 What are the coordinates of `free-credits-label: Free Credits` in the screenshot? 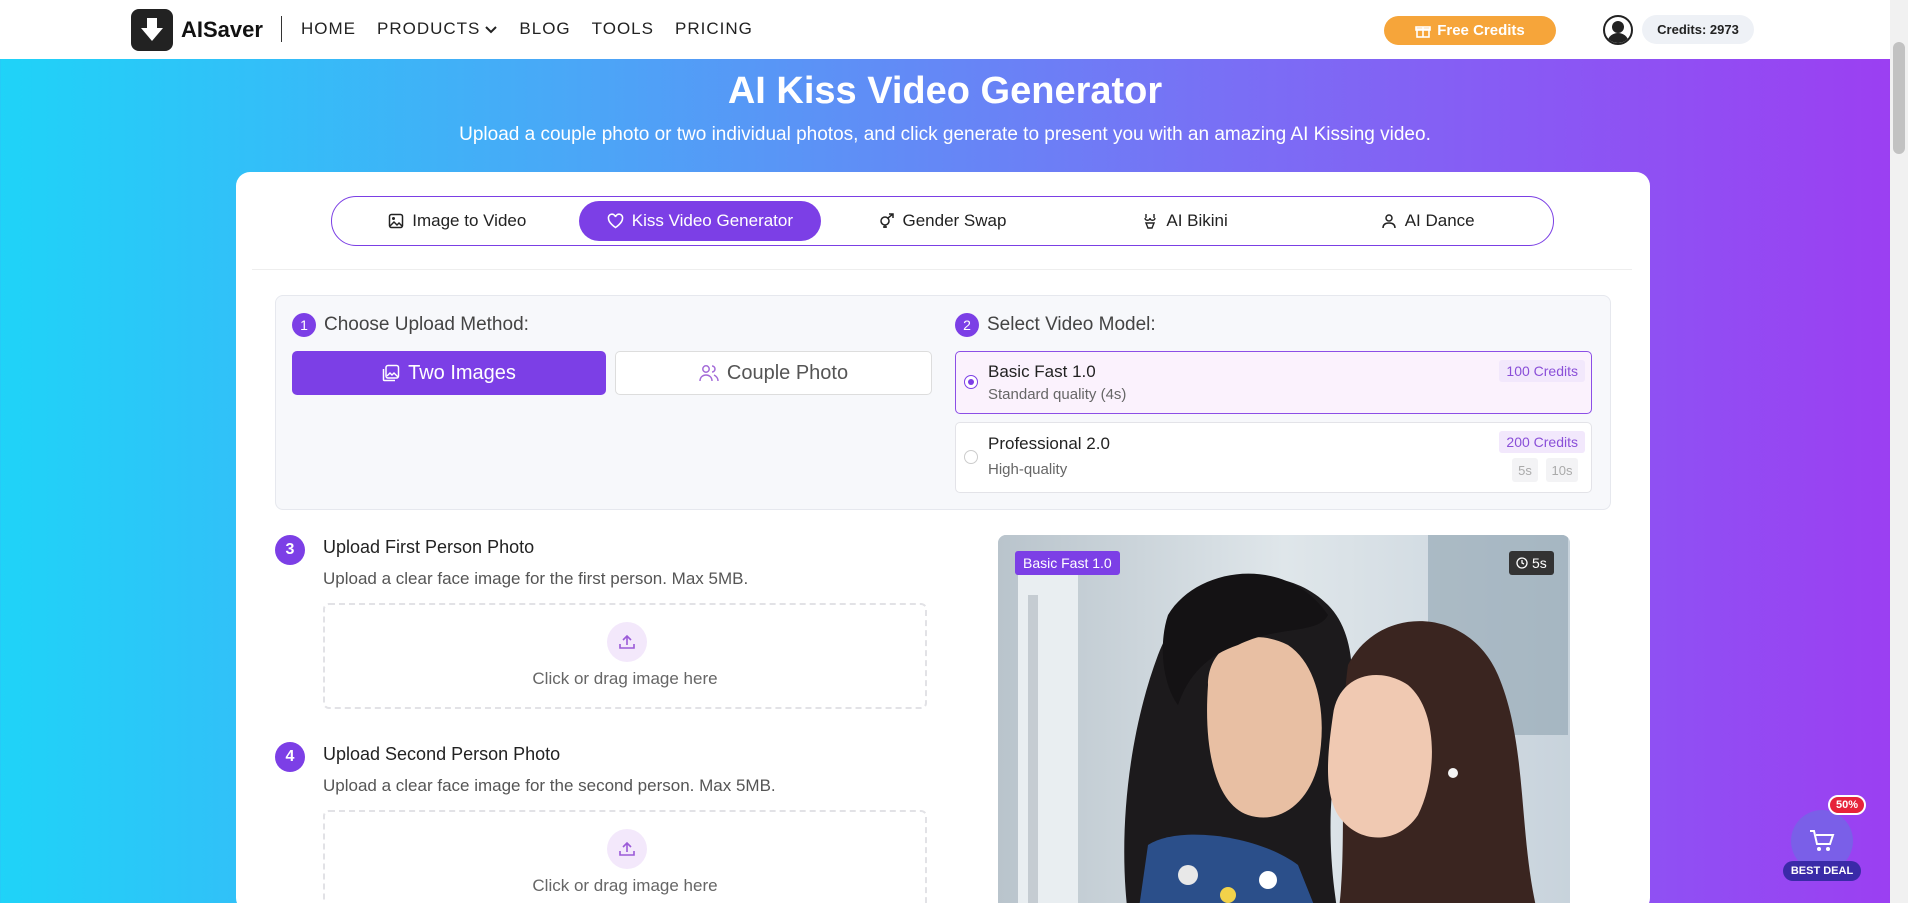 It's located at (1481, 30).